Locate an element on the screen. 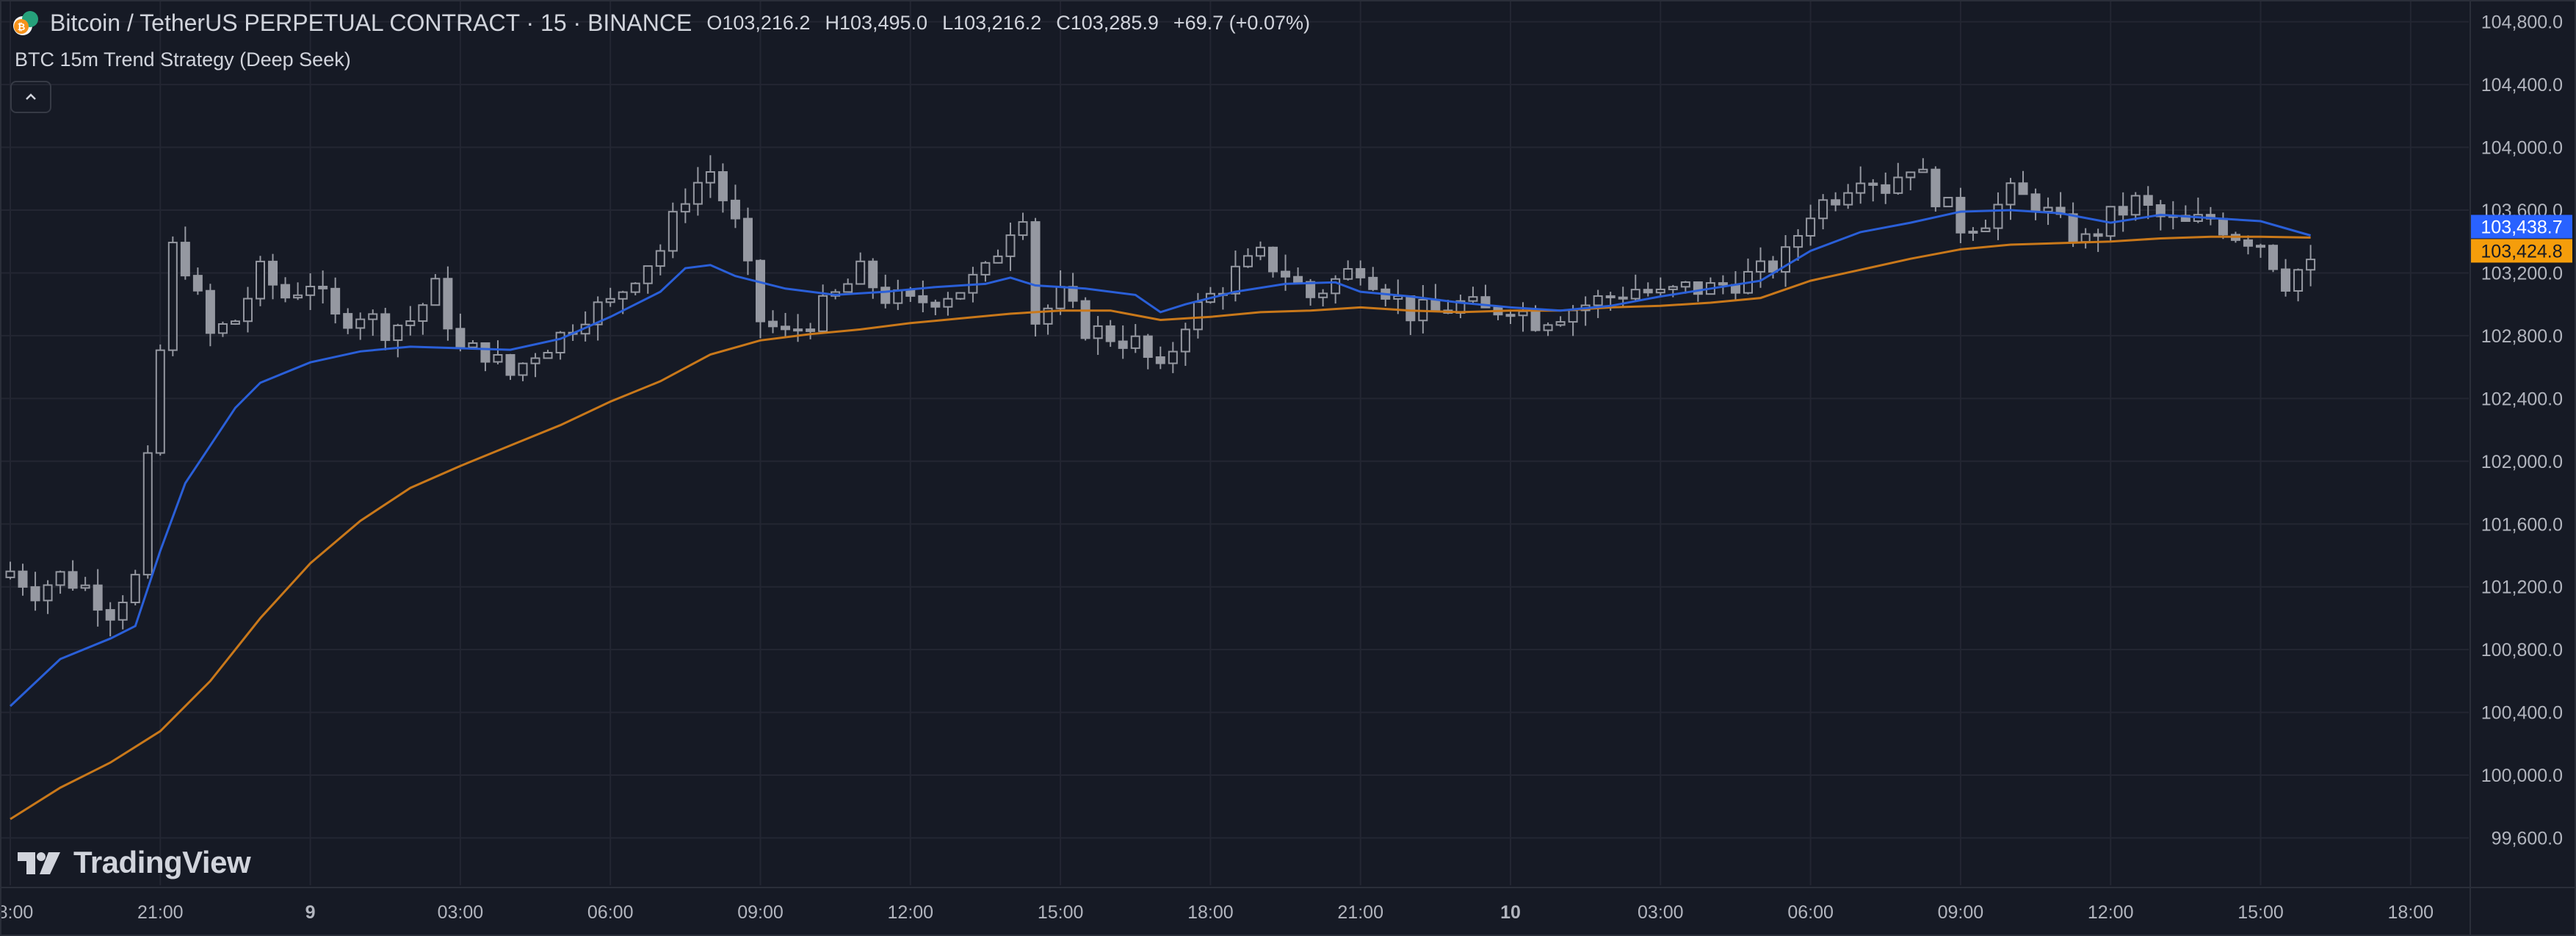 The height and width of the screenshot is (936, 2576). y-tick-label: 100,800.0 is located at coordinates (2522, 650).